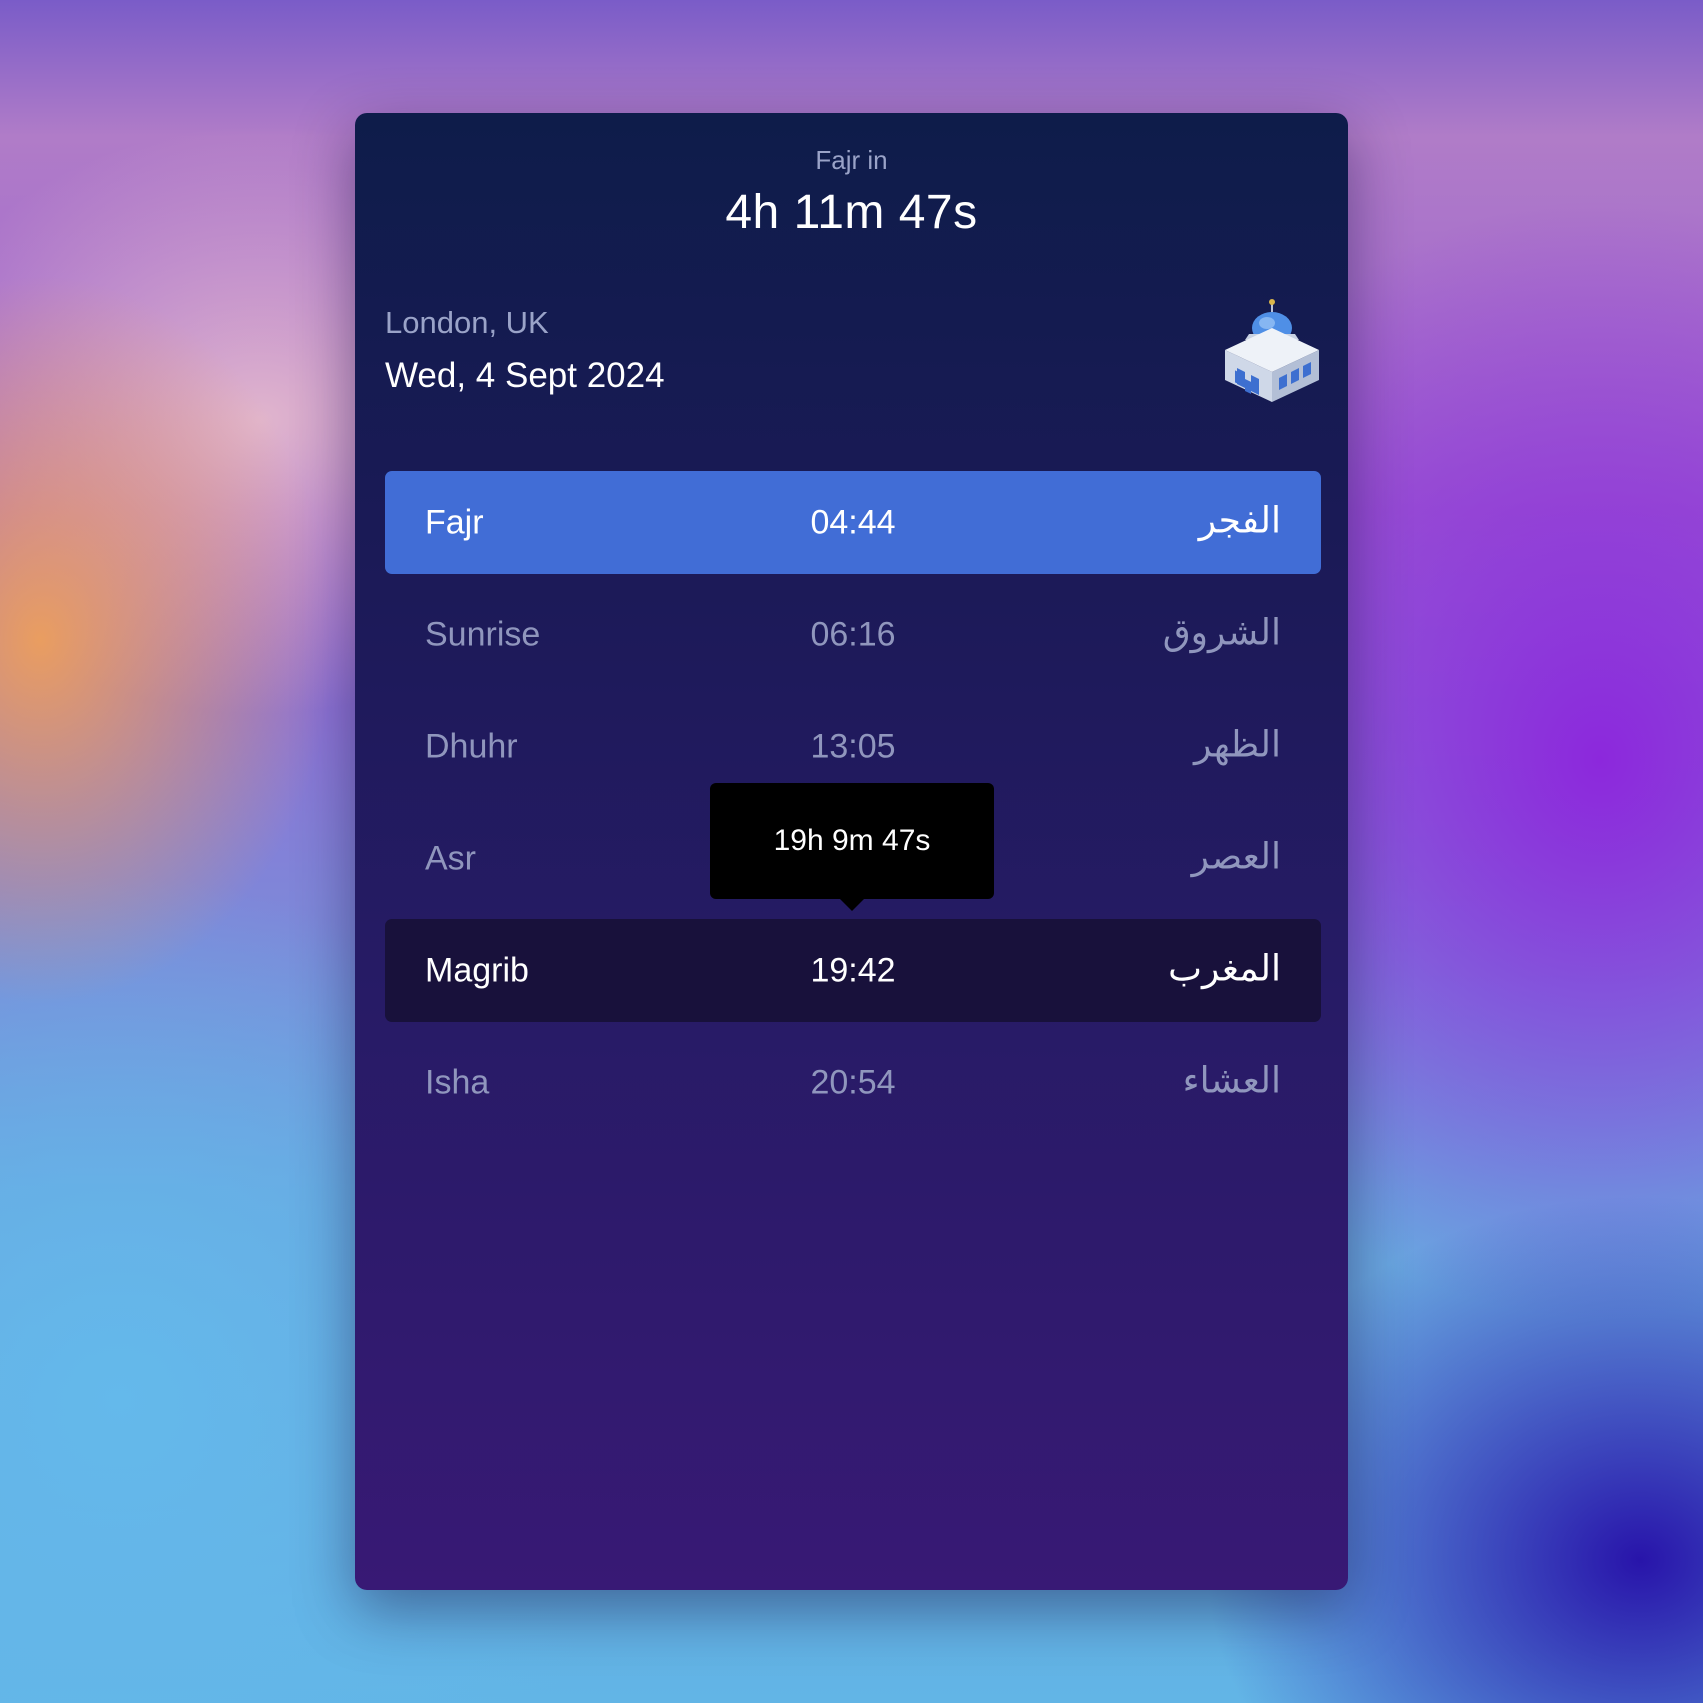  What do you see at coordinates (1221, 632) in the screenshot?
I see `prayer-arabic-name: الشروق` at bounding box center [1221, 632].